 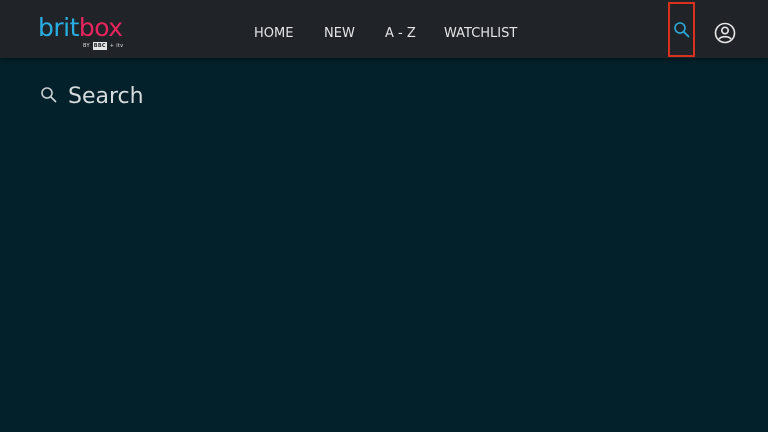 What do you see at coordinates (400, 33) in the screenshot?
I see `nav-item-a-z: A - Z` at bounding box center [400, 33].